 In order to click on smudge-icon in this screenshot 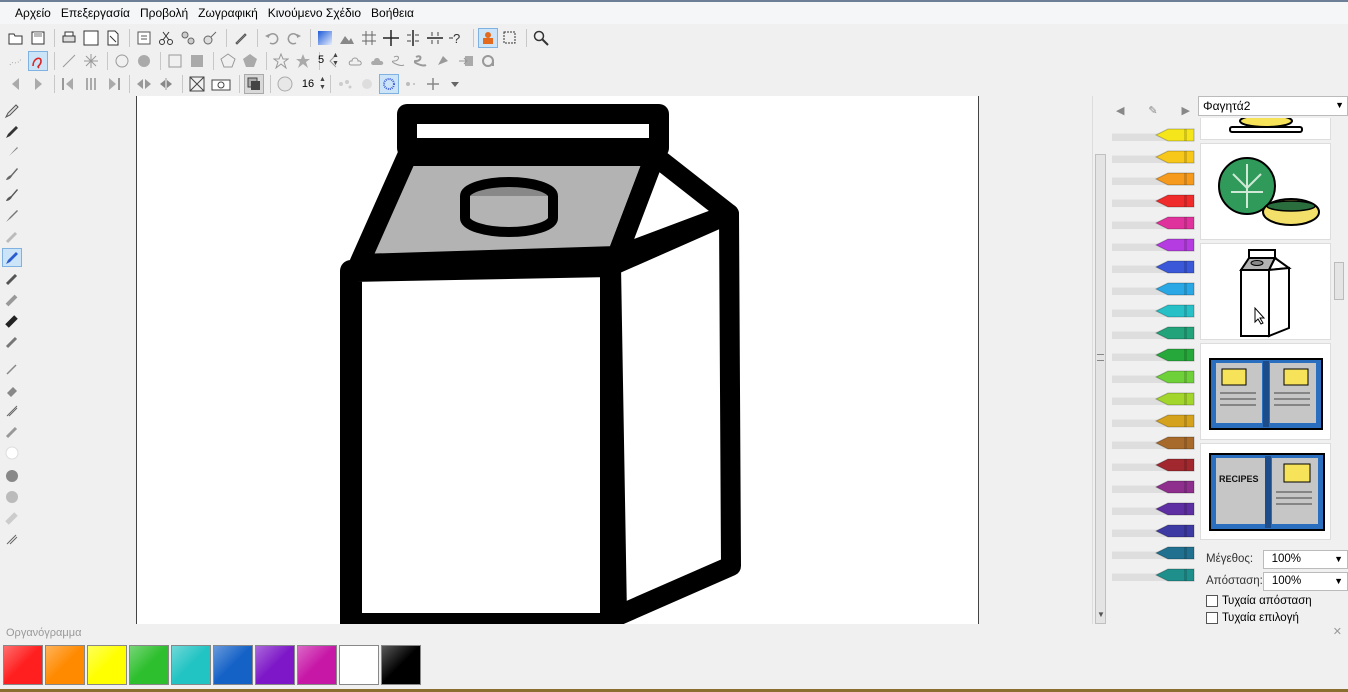, I will do `click(12, 431)`.